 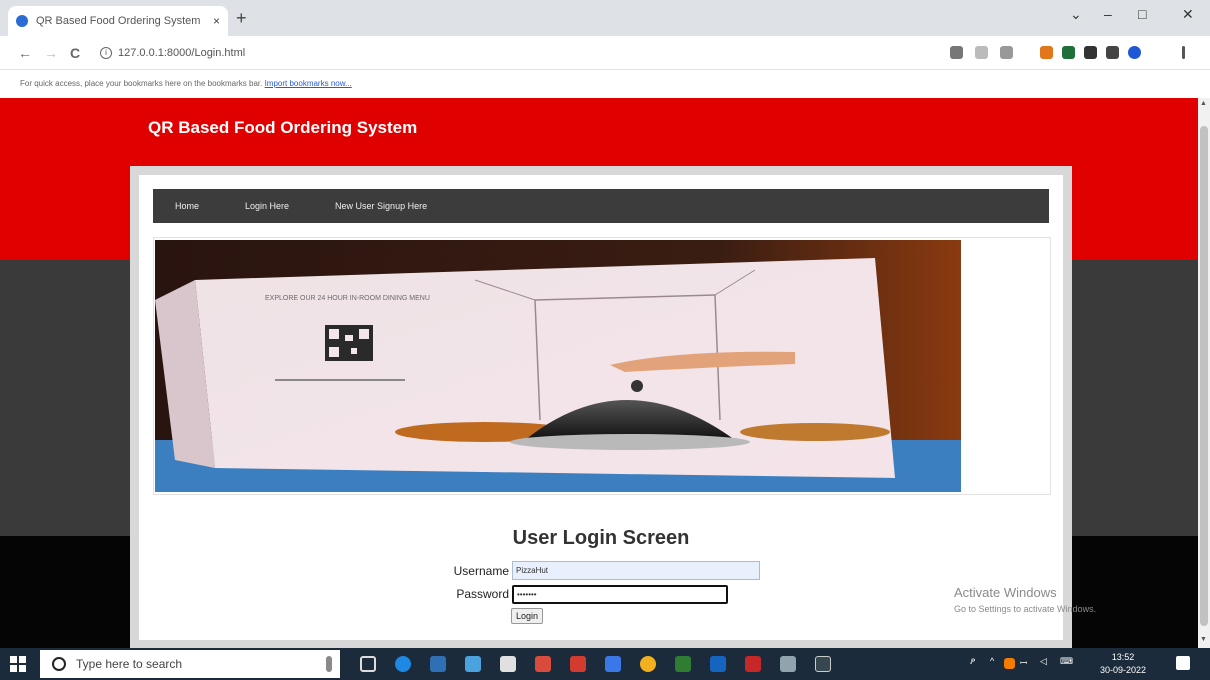 What do you see at coordinates (992, 661) in the screenshot?
I see `tray-chevron-icon: ^` at bounding box center [992, 661].